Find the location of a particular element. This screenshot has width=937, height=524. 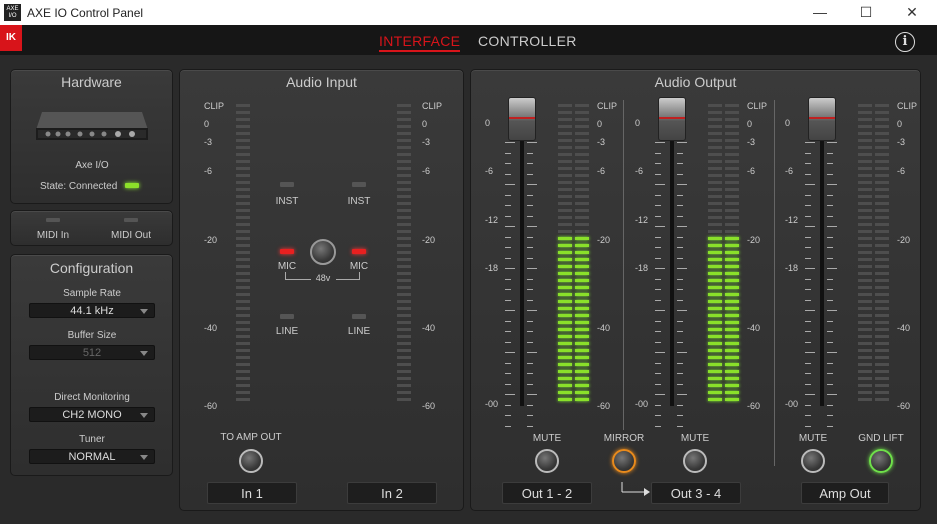

scale-label: -3 is located at coordinates (901, 142).